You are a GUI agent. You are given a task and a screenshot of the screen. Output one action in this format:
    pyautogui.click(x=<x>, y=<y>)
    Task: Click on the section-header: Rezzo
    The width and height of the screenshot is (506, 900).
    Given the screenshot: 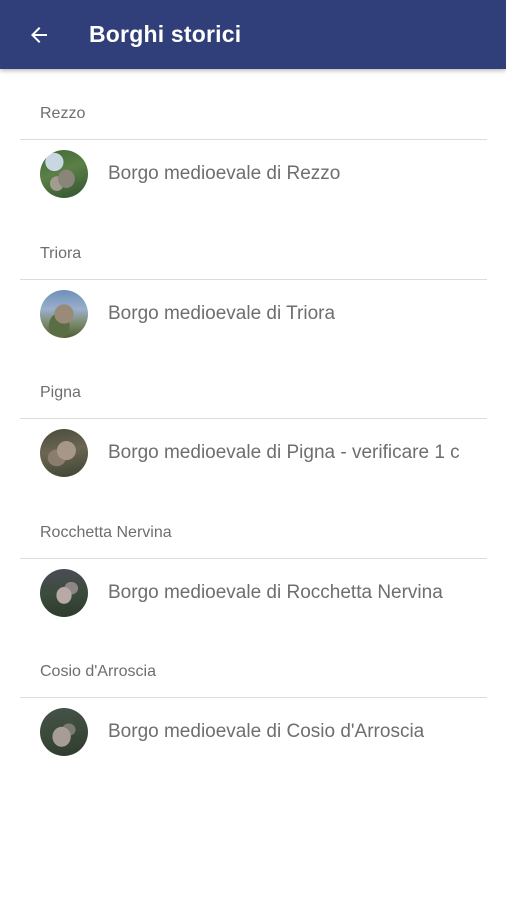 What is the action you would take?
    pyautogui.click(x=63, y=113)
    